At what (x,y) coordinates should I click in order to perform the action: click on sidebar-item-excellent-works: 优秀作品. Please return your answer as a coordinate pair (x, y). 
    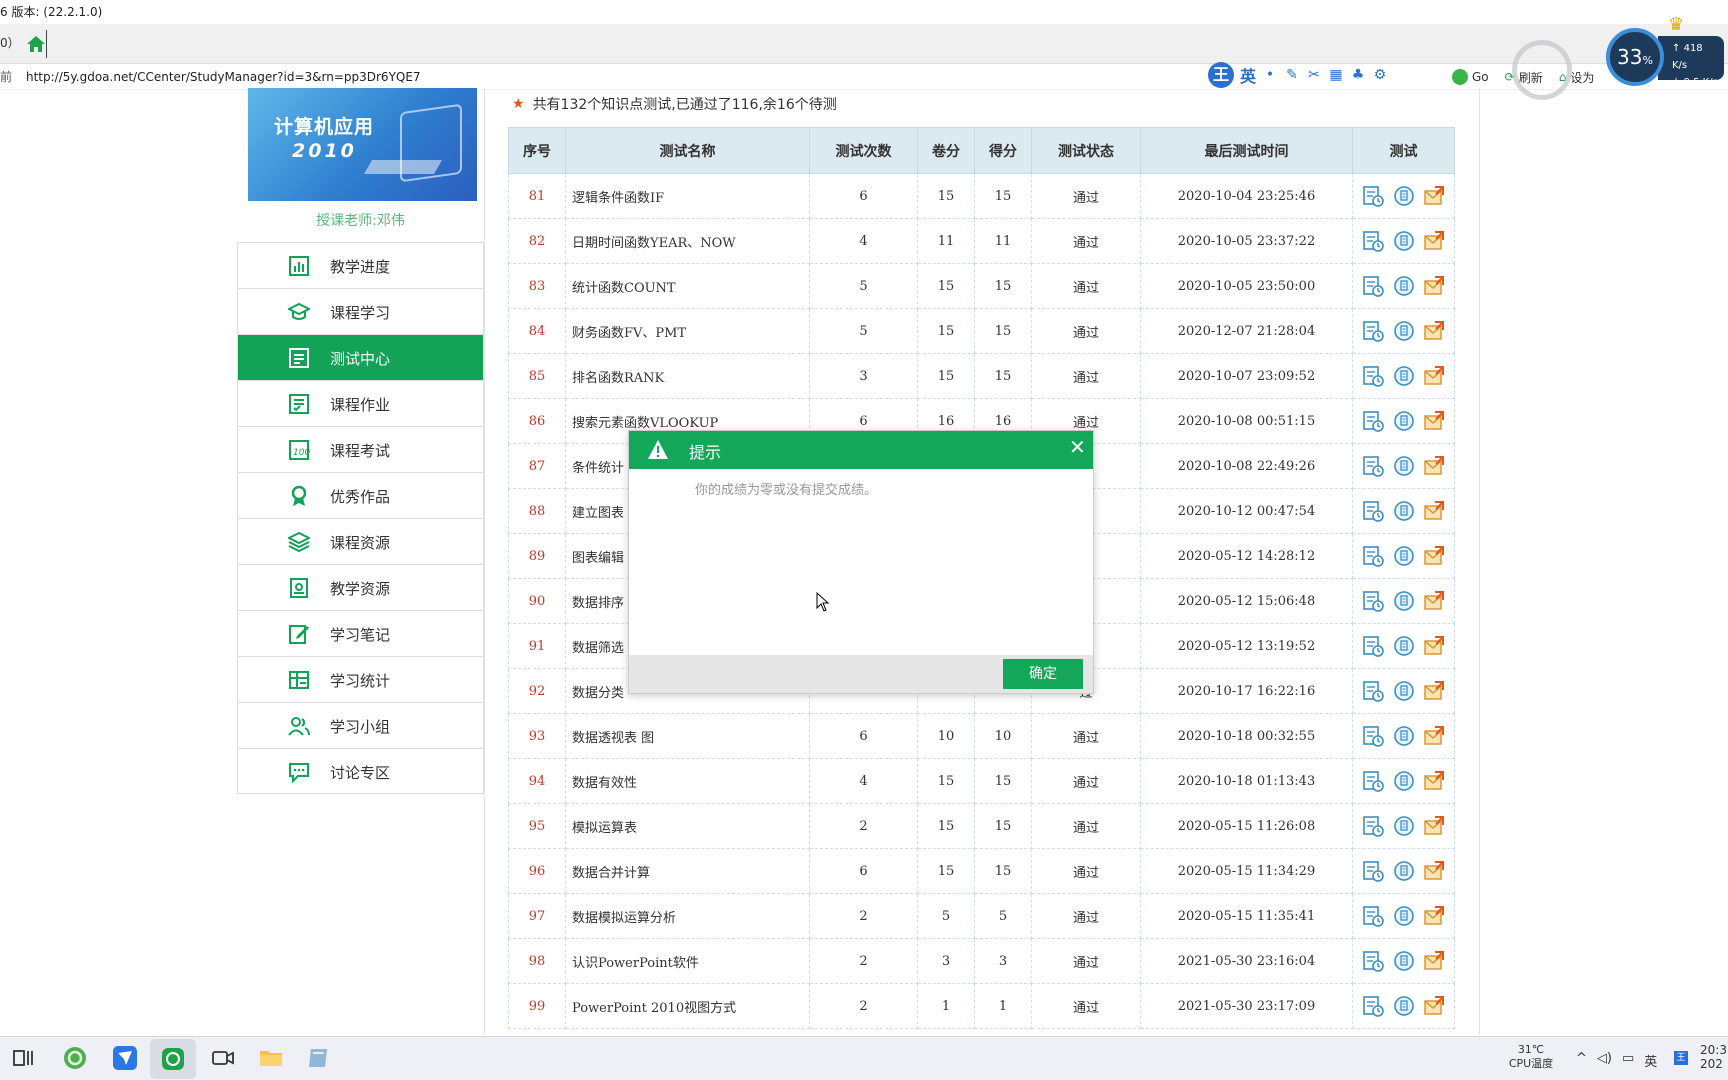
    Looking at the image, I should click on (360, 495).